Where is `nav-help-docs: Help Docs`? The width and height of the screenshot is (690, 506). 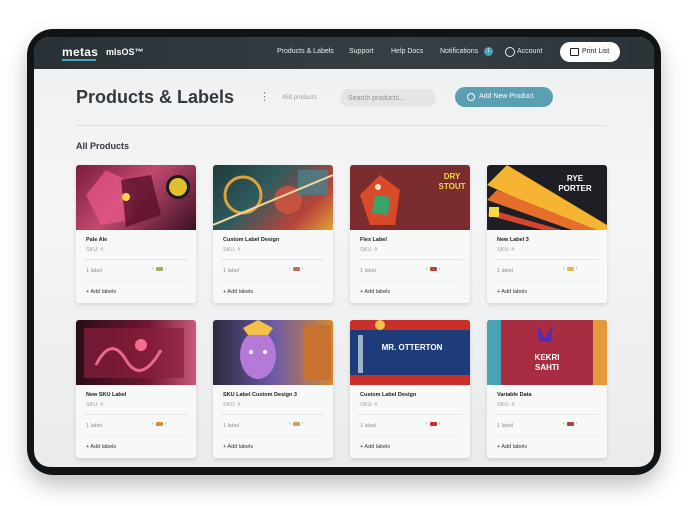
nav-help-docs: Help Docs is located at coordinates (407, 51).